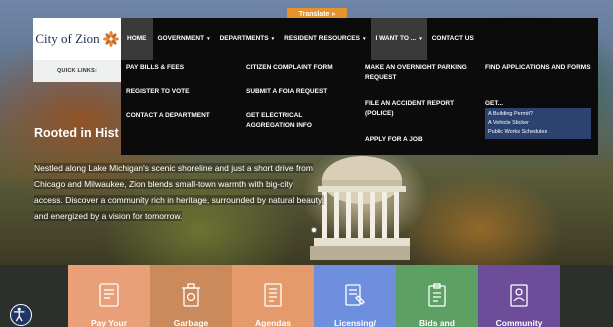  I want to click on tile-garbage: Garbage, so click(191, 296).